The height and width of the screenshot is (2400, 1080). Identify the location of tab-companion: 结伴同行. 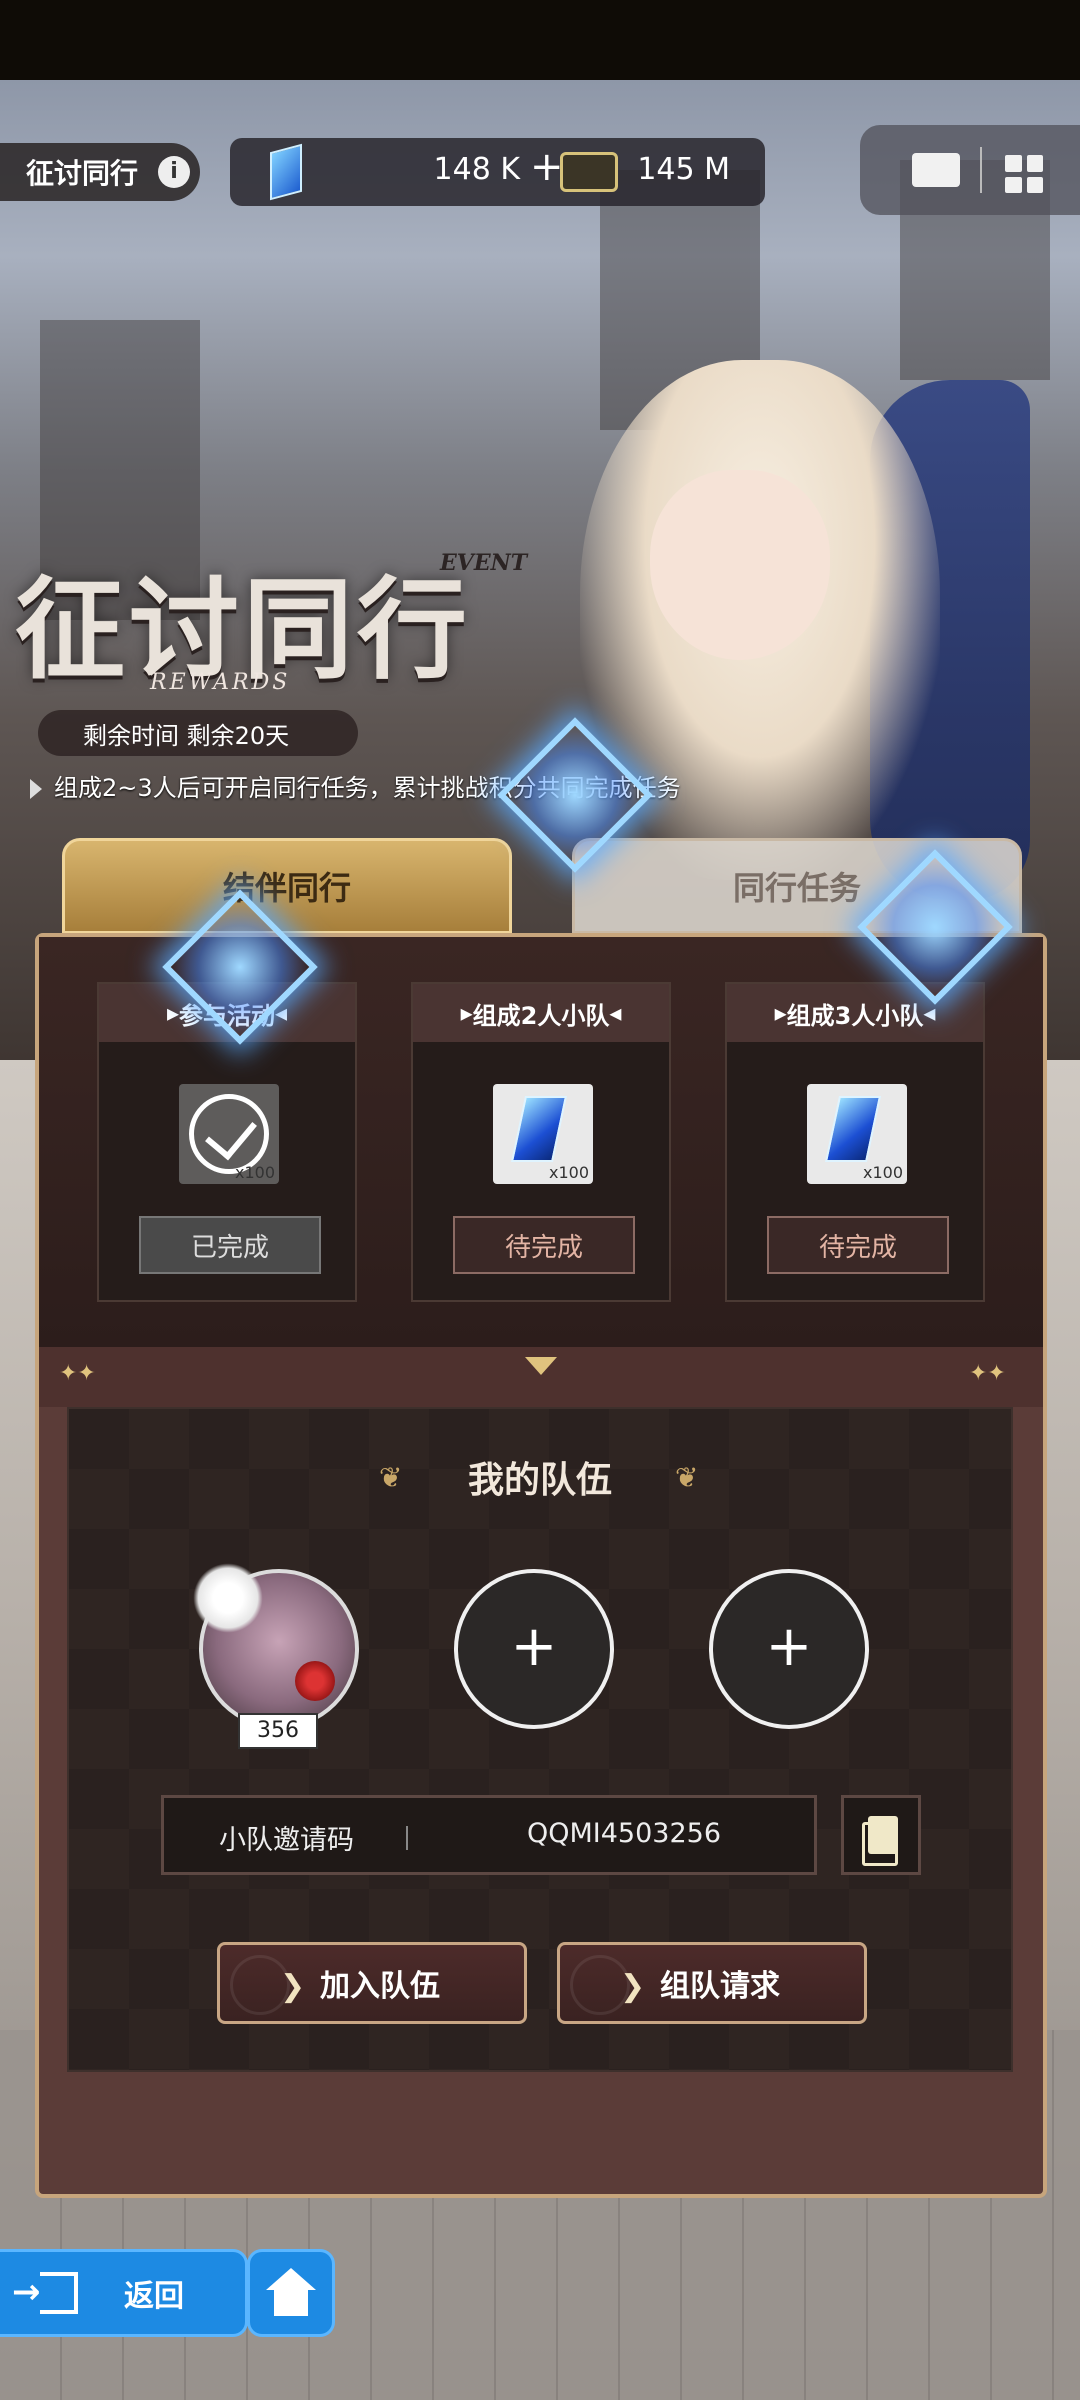
(287, 886).